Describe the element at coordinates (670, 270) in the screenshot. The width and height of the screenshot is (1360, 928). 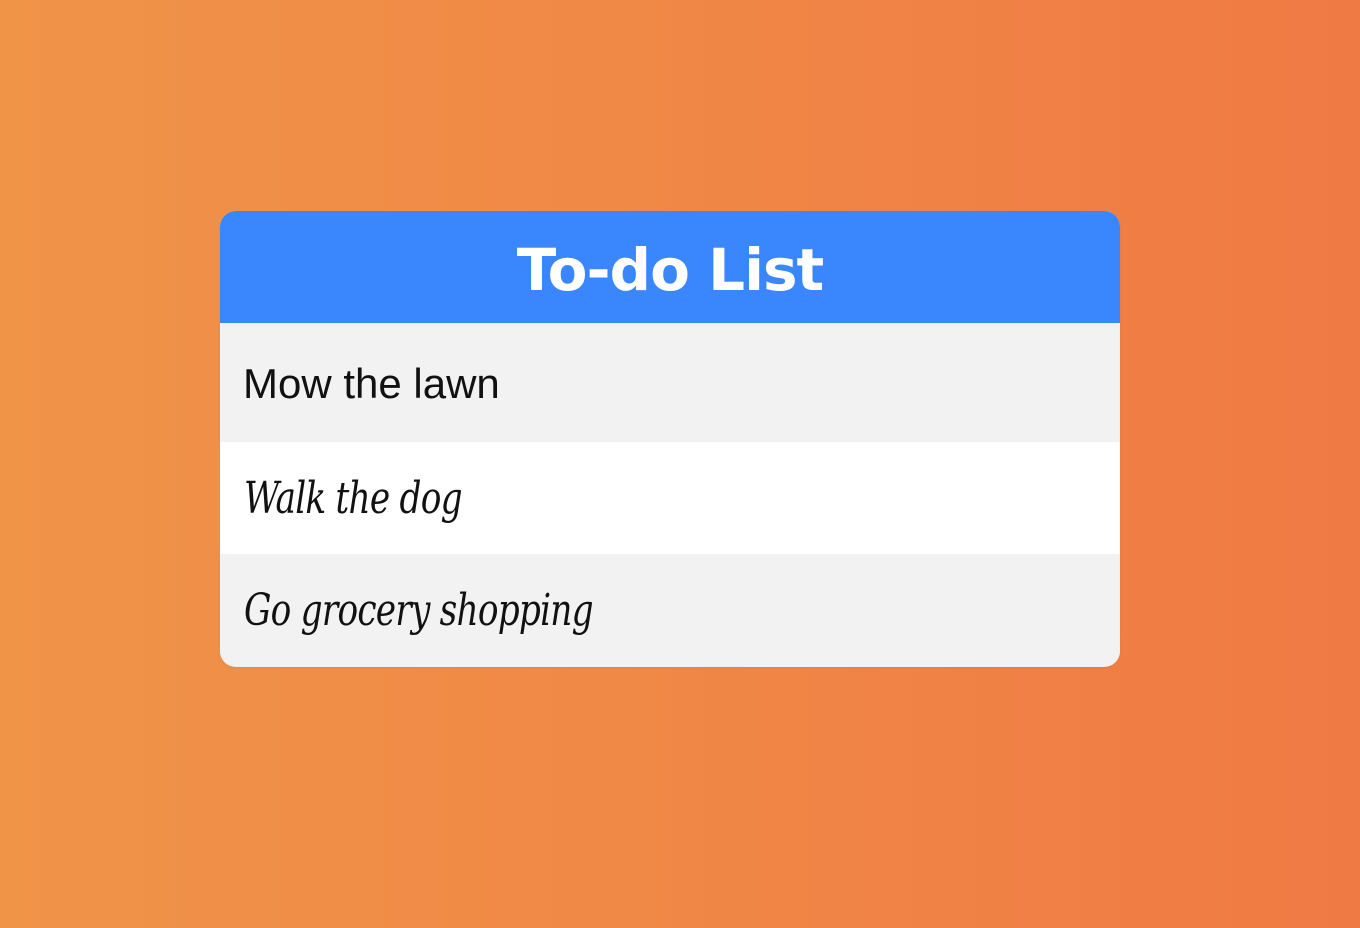
I see `page-title: To-do List` at that location.